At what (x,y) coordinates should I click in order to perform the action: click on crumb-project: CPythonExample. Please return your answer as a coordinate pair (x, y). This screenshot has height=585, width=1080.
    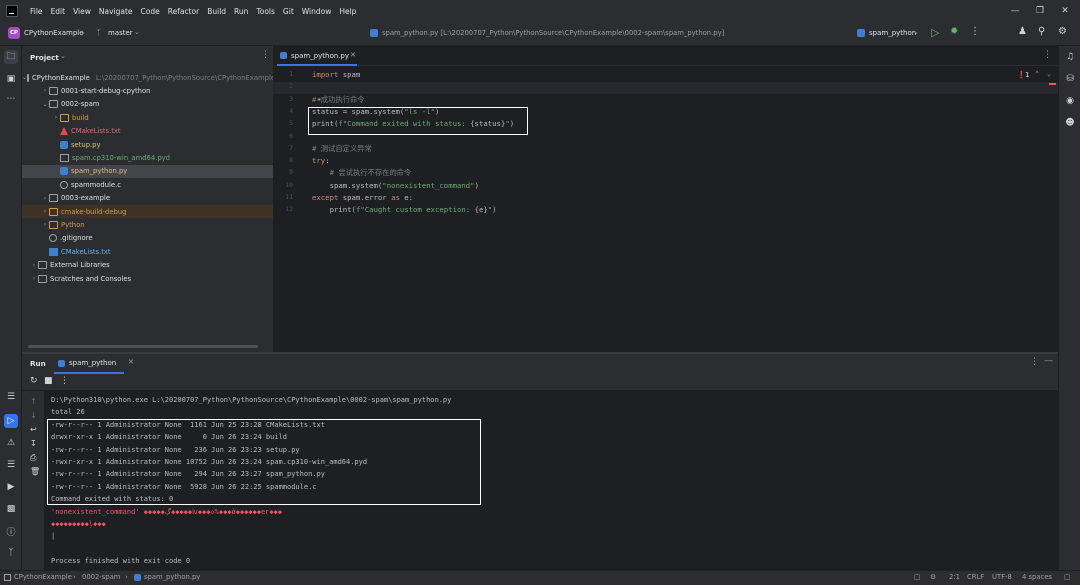
    Looking at the image, I should click on (43, 577).